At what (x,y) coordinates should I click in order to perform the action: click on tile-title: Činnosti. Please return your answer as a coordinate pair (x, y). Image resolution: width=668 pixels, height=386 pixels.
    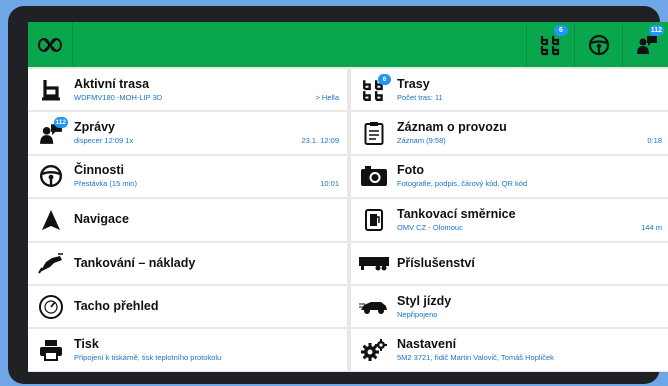
    Looking at the image, I should click on (99, 170).